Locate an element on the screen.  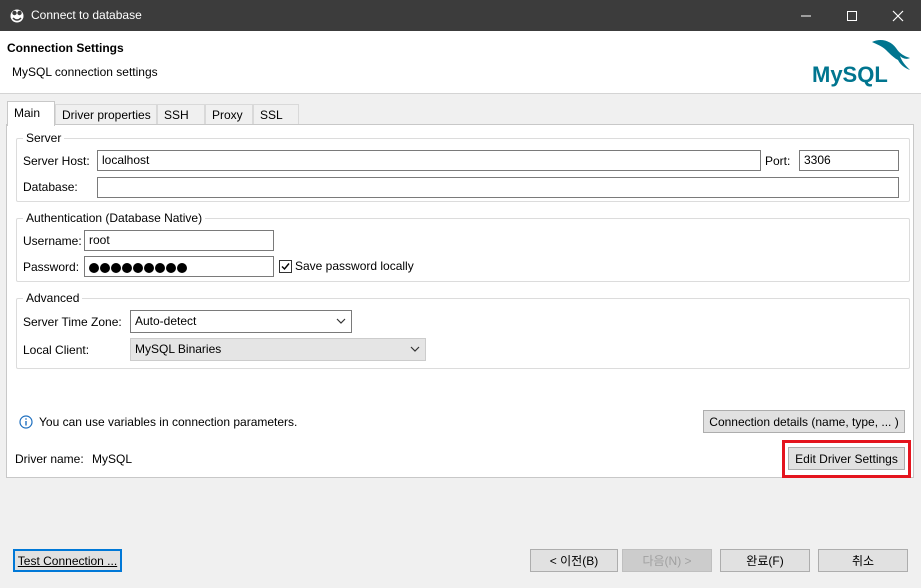
timezone-label: Server Time Zone: is located at coordinates (72, 322).